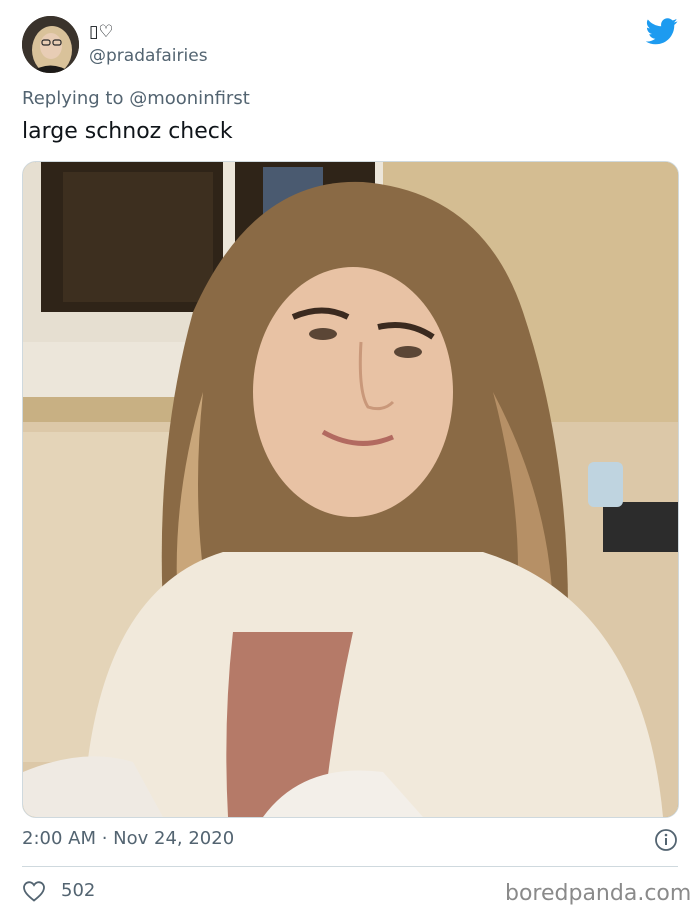  What do you see at coordinates (189, 98) in the screenshot?
I see `reply-mention-link: @mooninfirst` at bounding box center [189, 98].